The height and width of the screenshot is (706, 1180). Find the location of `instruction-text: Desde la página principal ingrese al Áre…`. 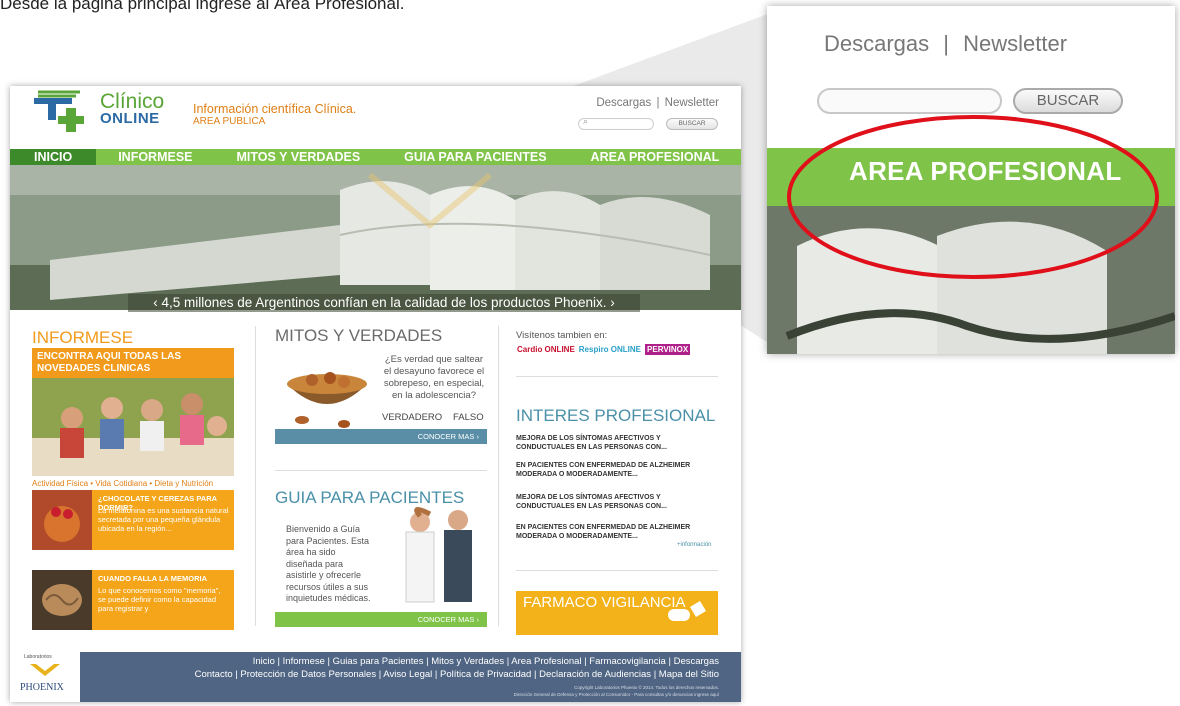

instruction-text: Desde la página principal ingrese al Áre… is located at coordinates (202, 6).